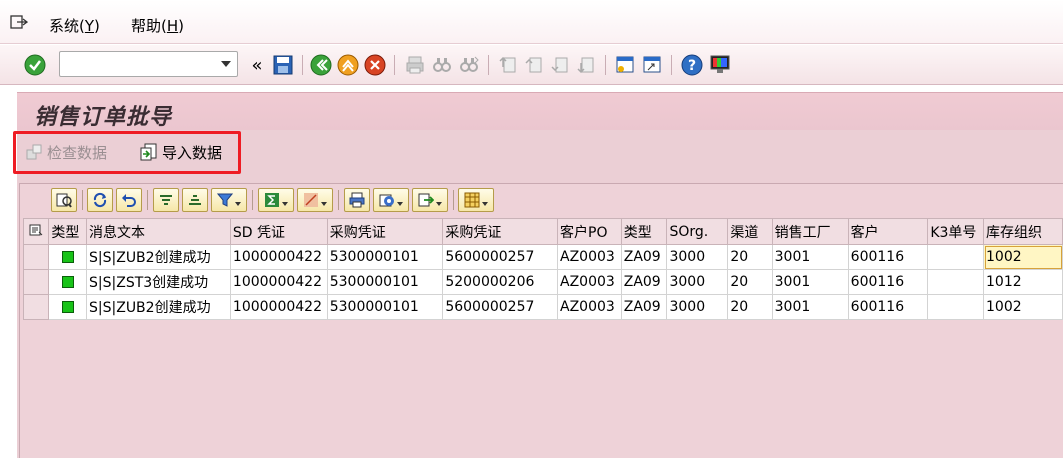  Describe the element at coordinates (720, 65) in the screenshot. I see `customize-layout-icon` at that location.